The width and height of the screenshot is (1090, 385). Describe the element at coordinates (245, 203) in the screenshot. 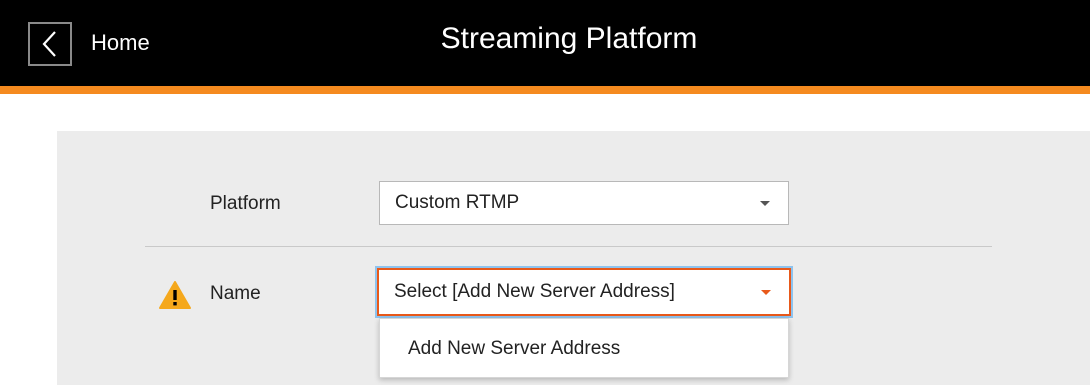

I see `platform-label: Platform` at that location.